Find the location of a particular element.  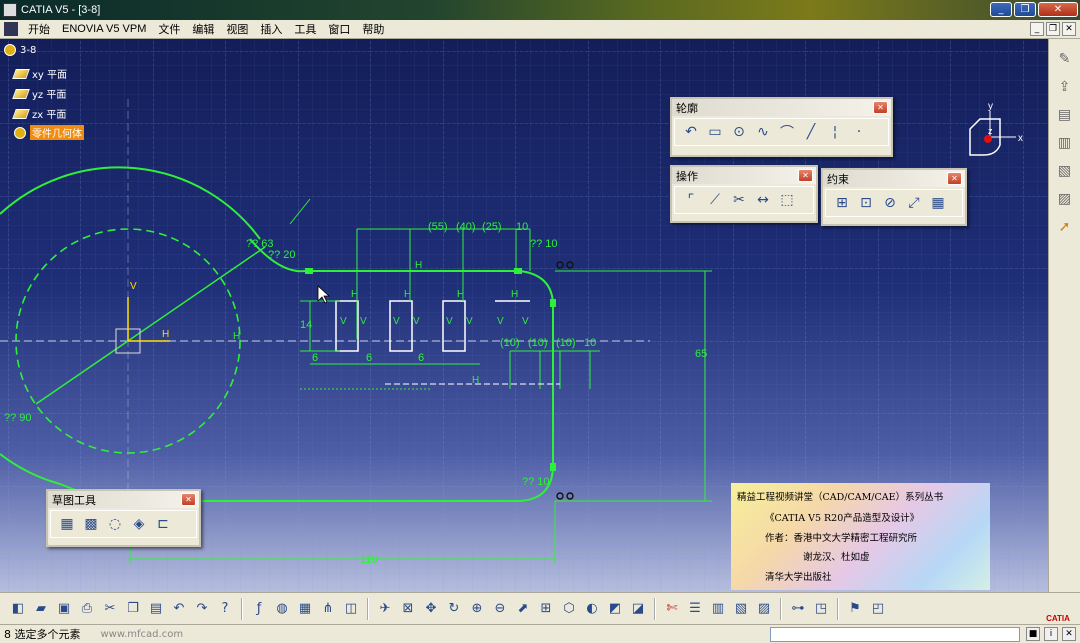

sketch-tools-toolbar-title: 草图工具 ✕ is located at coordinates (123, 499).